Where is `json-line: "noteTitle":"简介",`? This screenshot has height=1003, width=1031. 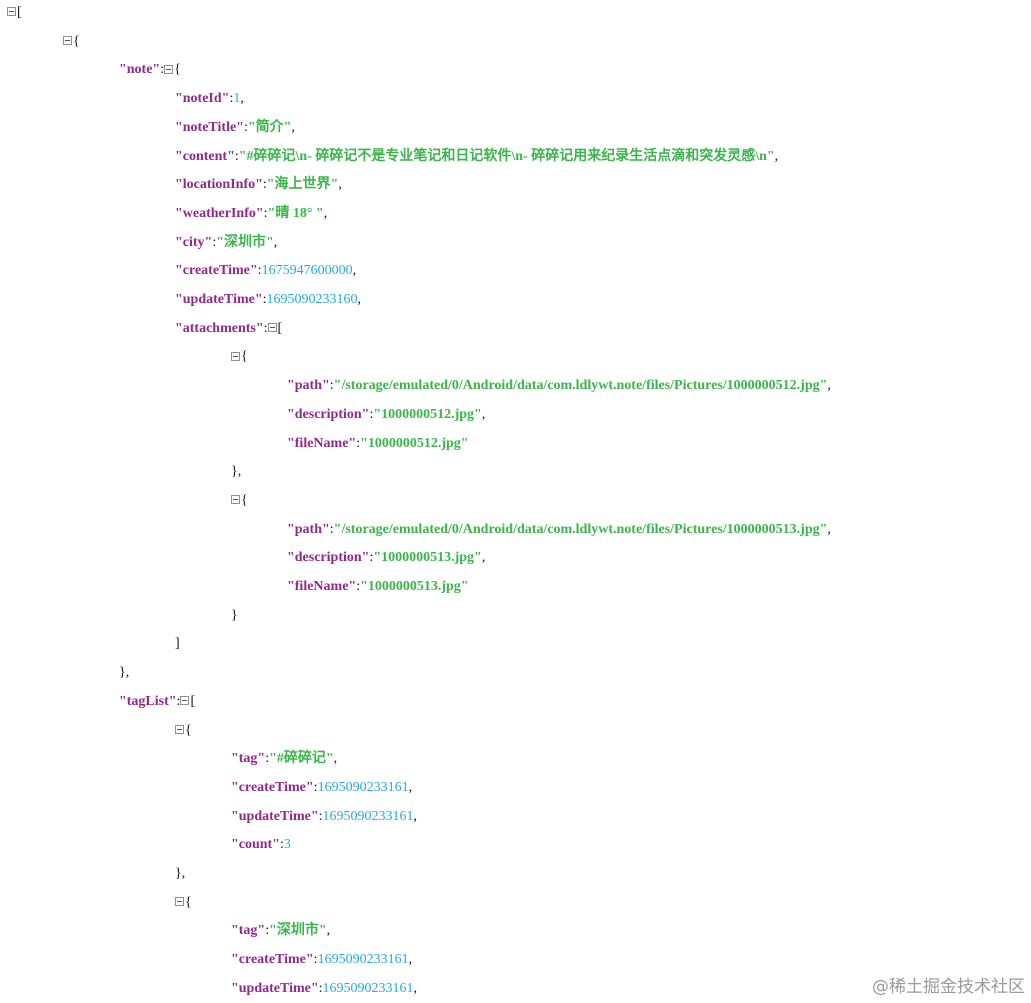 json-line: "noteTitle":"简介", is located at coordinates (235, 128).